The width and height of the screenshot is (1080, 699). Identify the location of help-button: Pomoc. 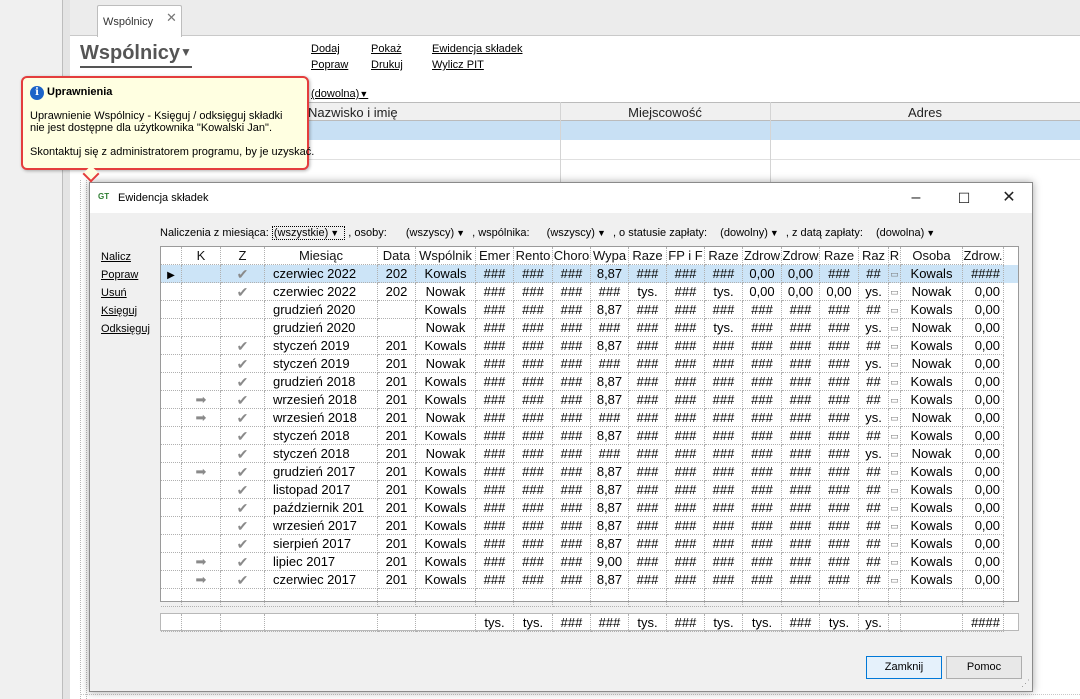
(984, 667).